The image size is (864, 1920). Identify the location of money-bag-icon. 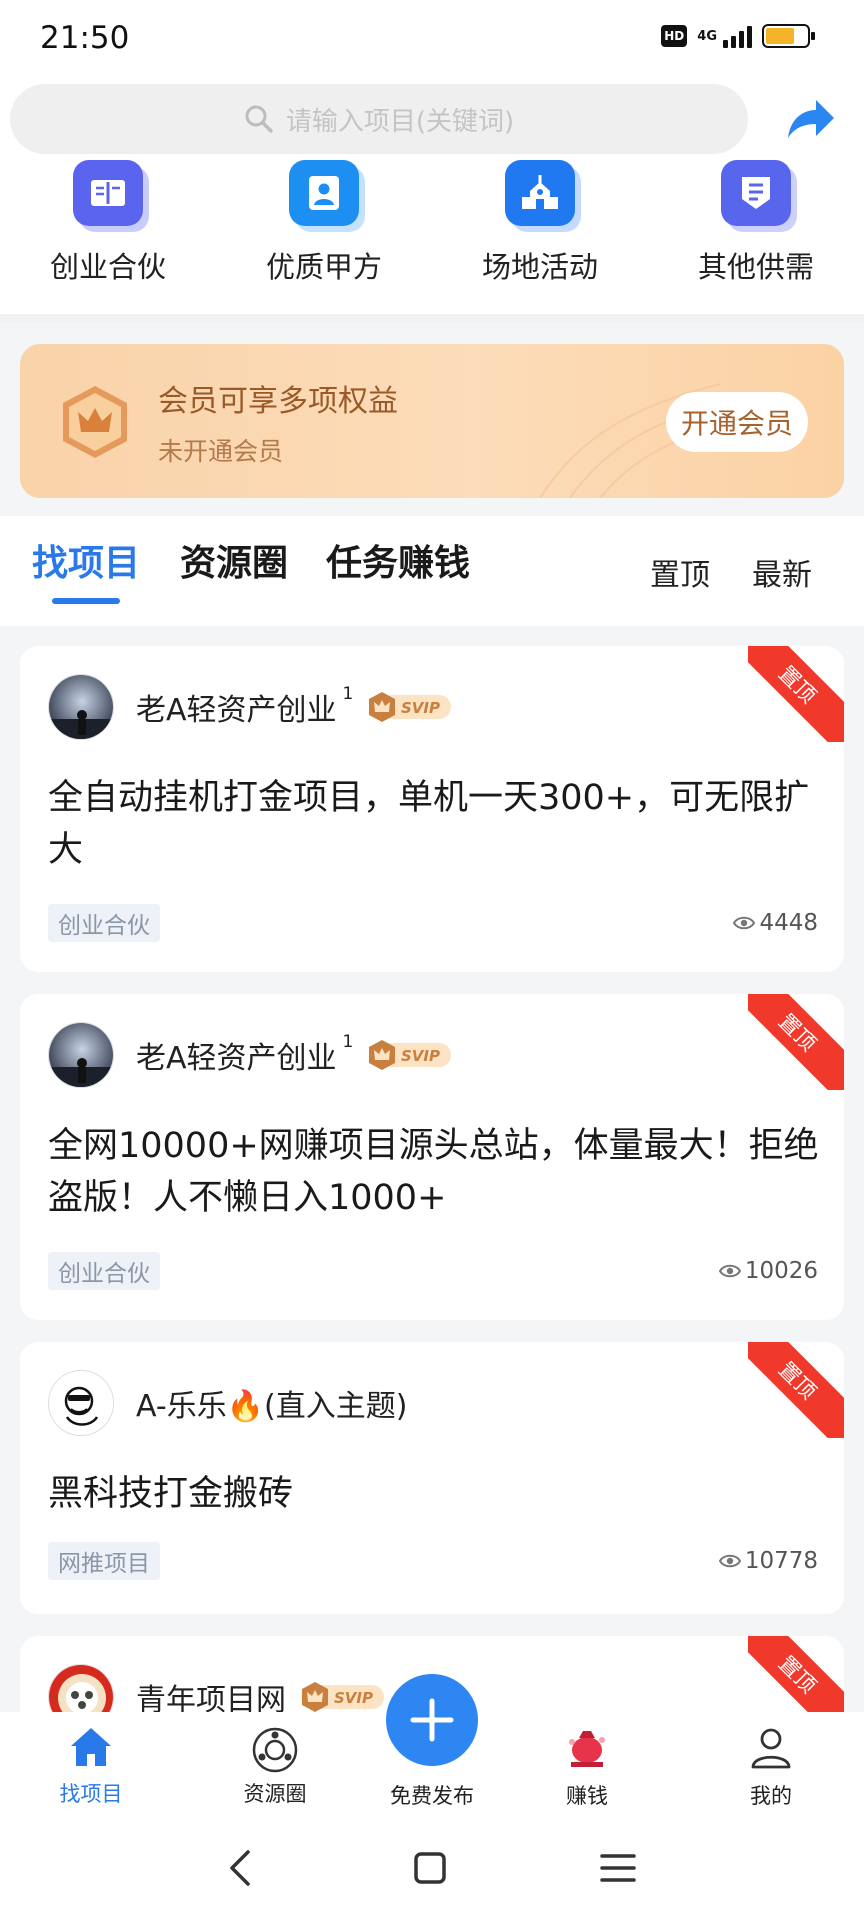
(587, 1749).